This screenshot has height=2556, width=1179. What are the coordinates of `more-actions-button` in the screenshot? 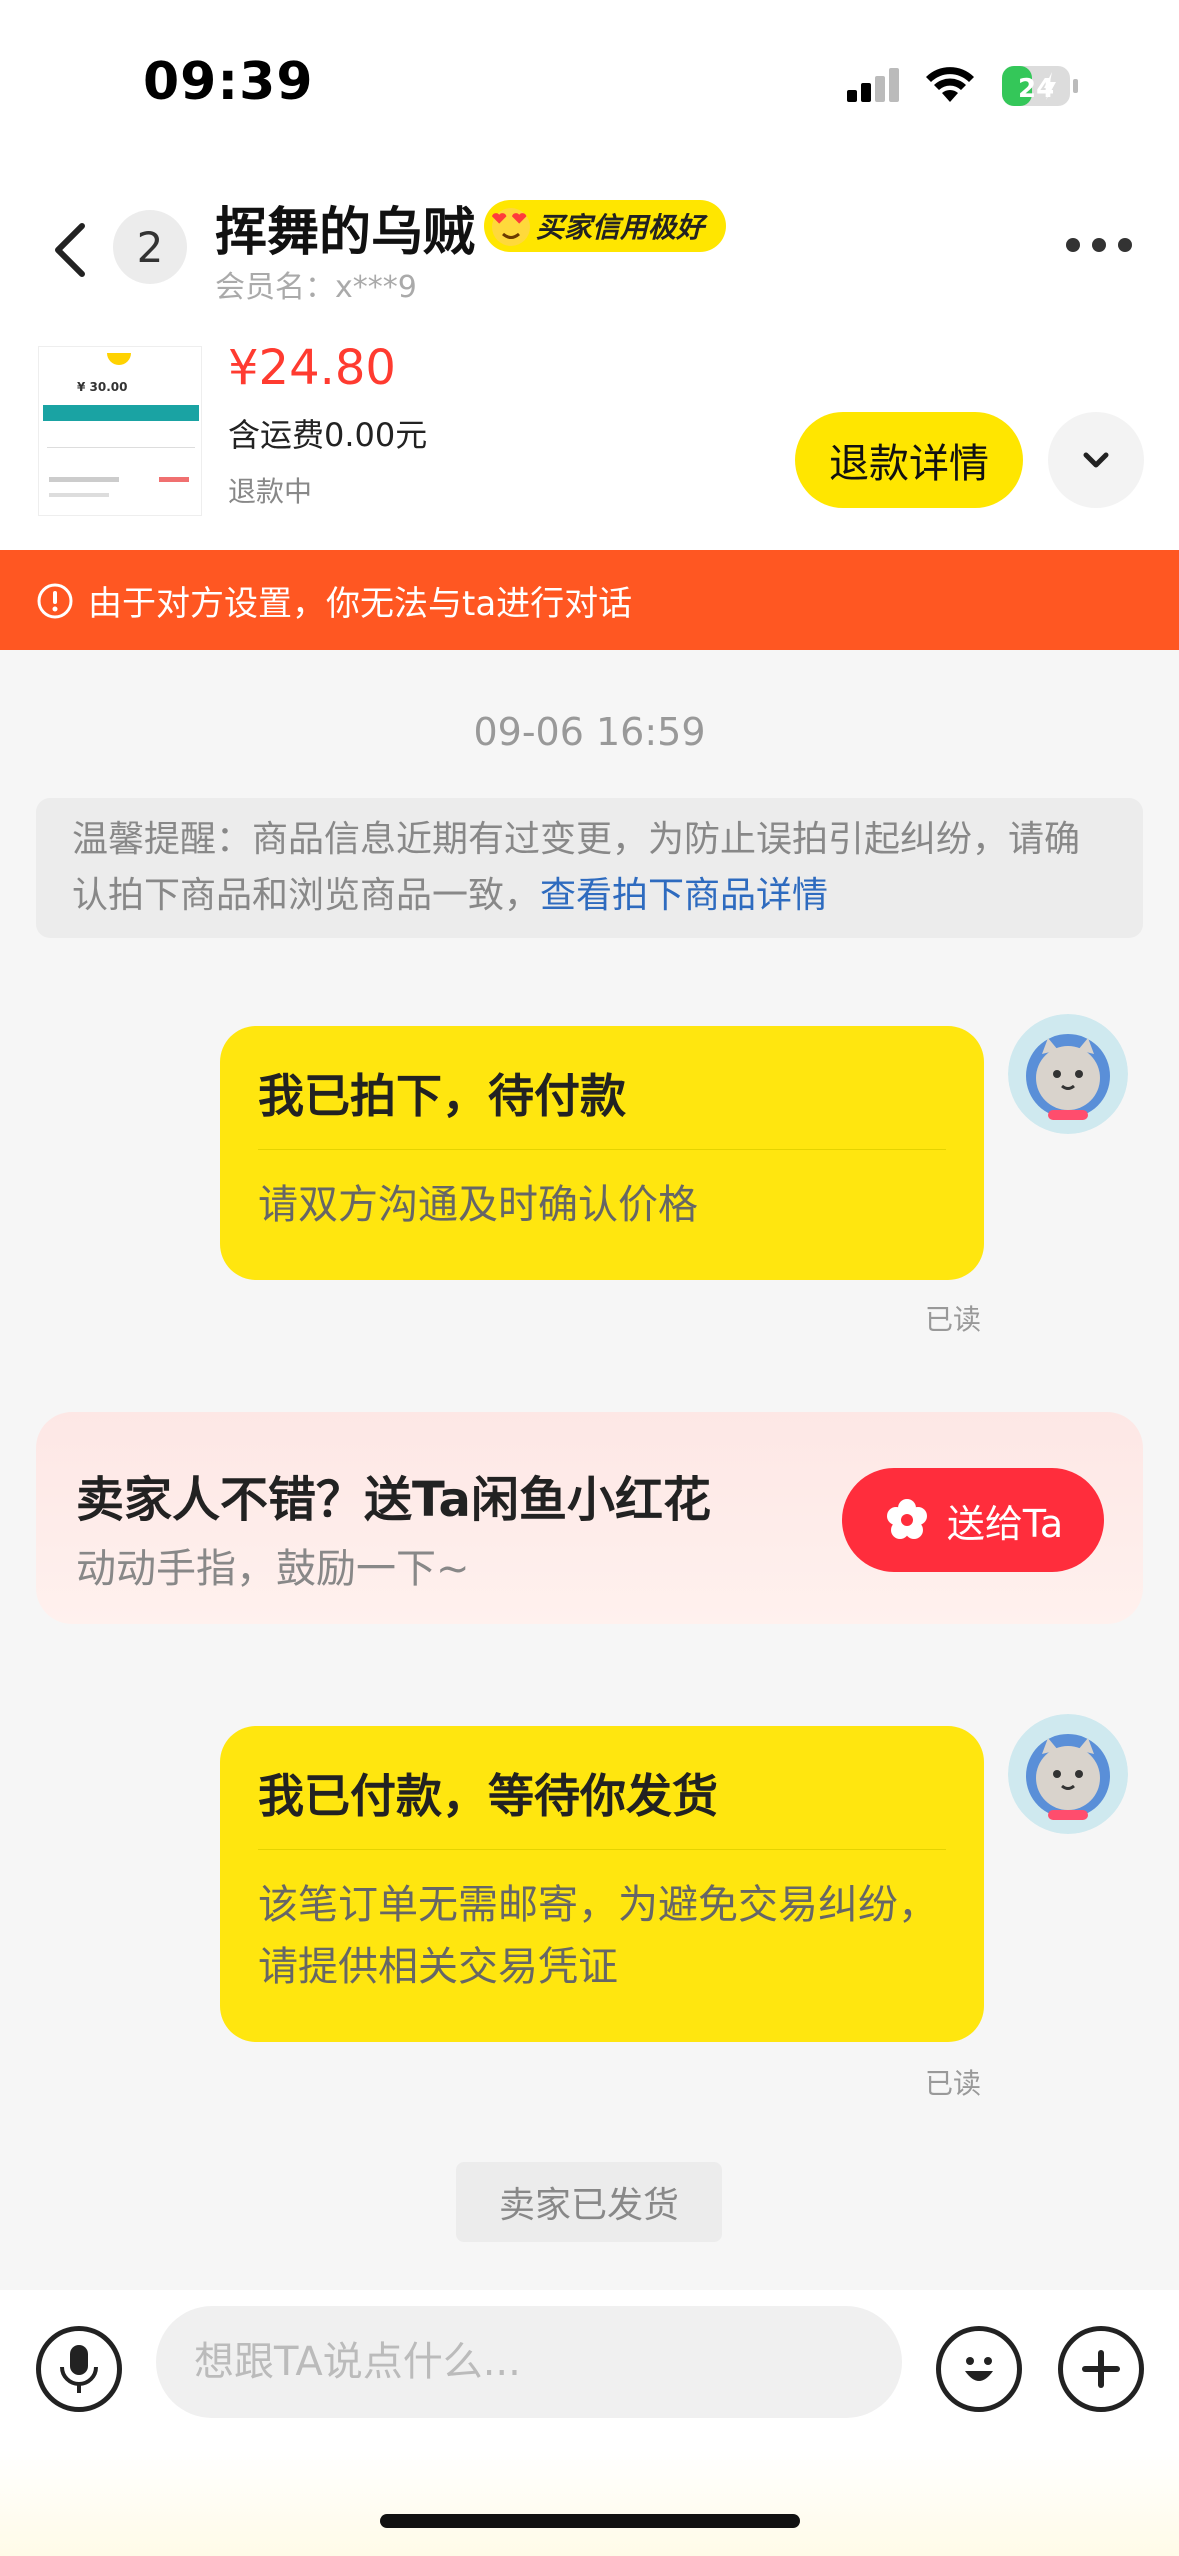 It's located at (1101, 2369).